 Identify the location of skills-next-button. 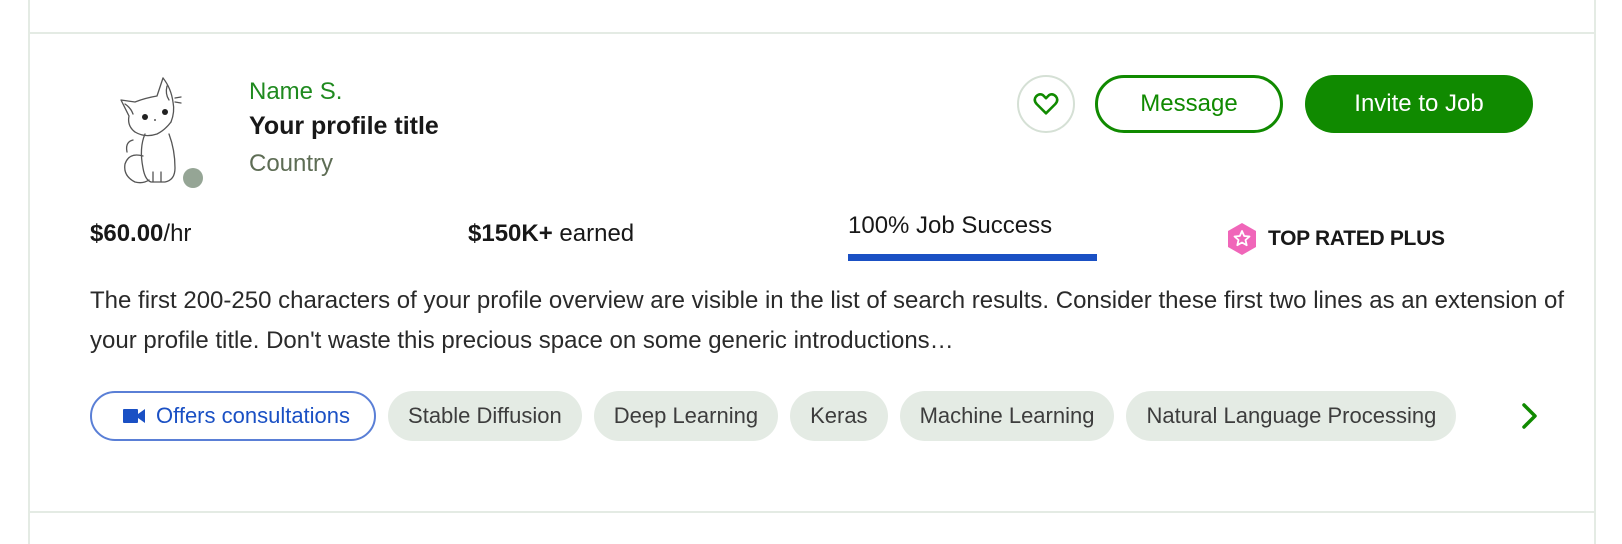
(1530, 416).